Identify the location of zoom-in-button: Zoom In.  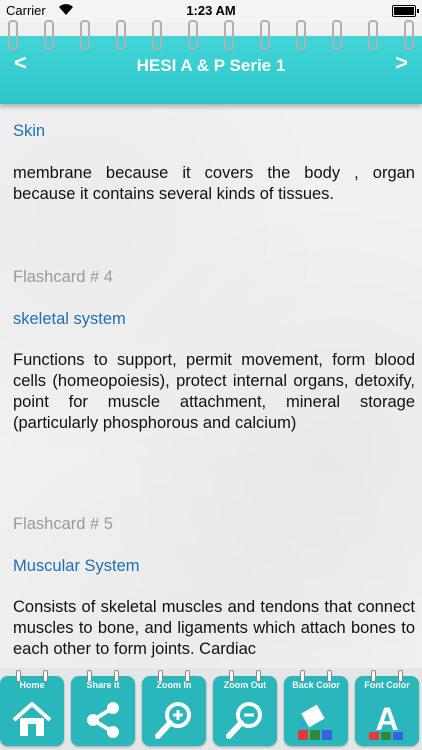
(174, 708).